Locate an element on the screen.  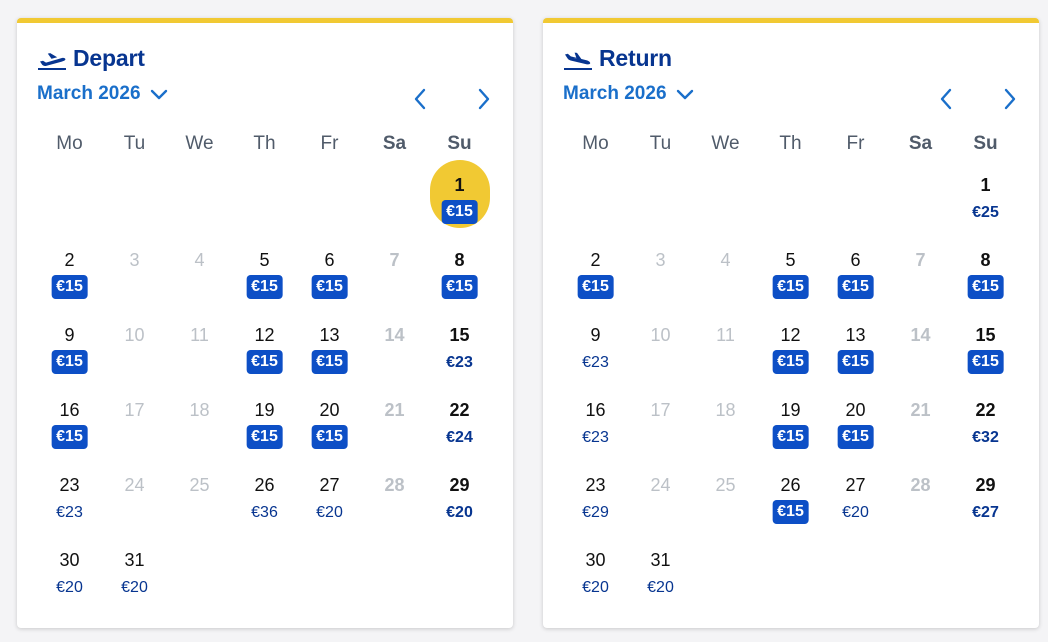
day-number: 20 is located at coordinates (329, 410).